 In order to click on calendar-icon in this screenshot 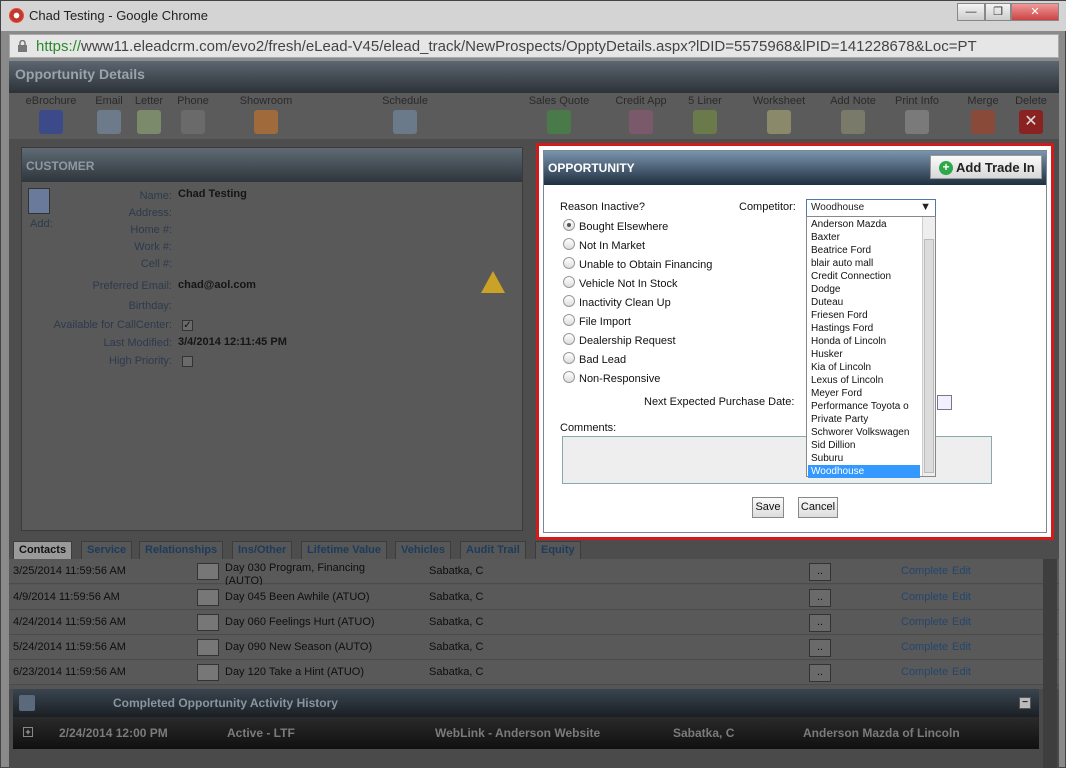, I will do `click(944, 402)`.